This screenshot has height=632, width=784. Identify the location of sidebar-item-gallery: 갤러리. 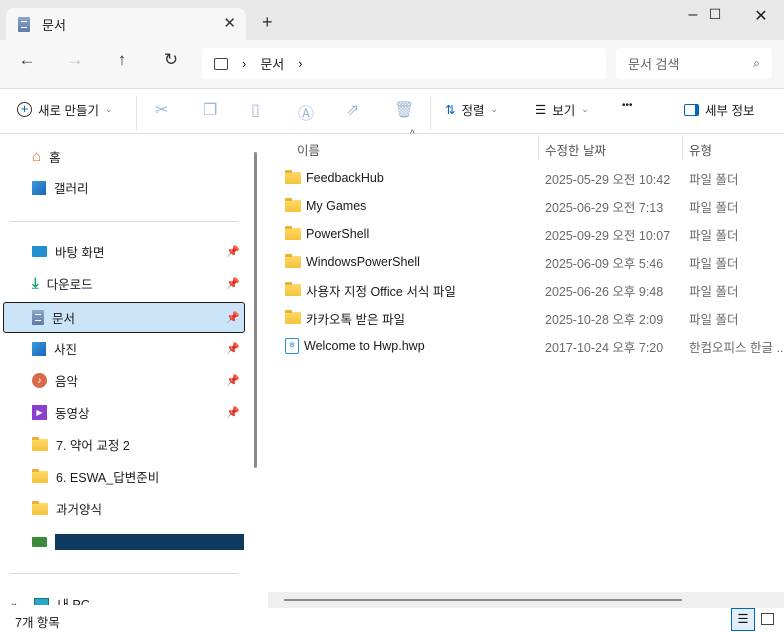
(124, 187).